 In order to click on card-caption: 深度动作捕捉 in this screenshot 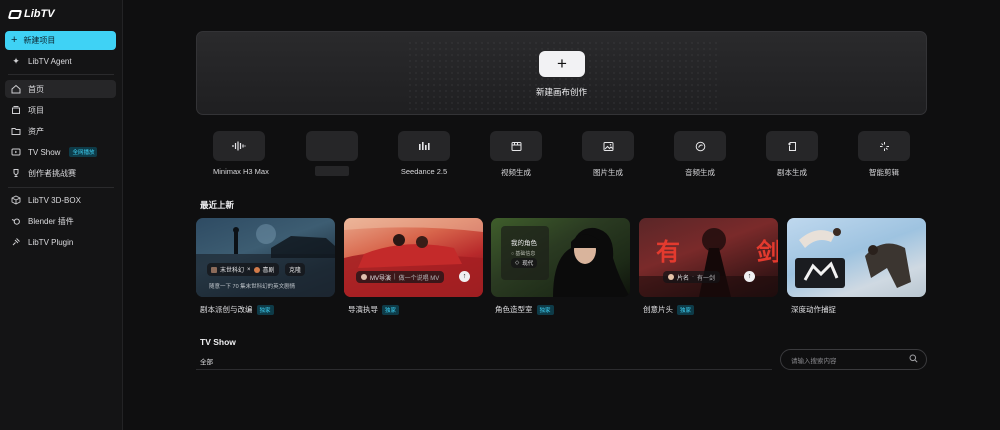, I will do `click(813, 309)`.